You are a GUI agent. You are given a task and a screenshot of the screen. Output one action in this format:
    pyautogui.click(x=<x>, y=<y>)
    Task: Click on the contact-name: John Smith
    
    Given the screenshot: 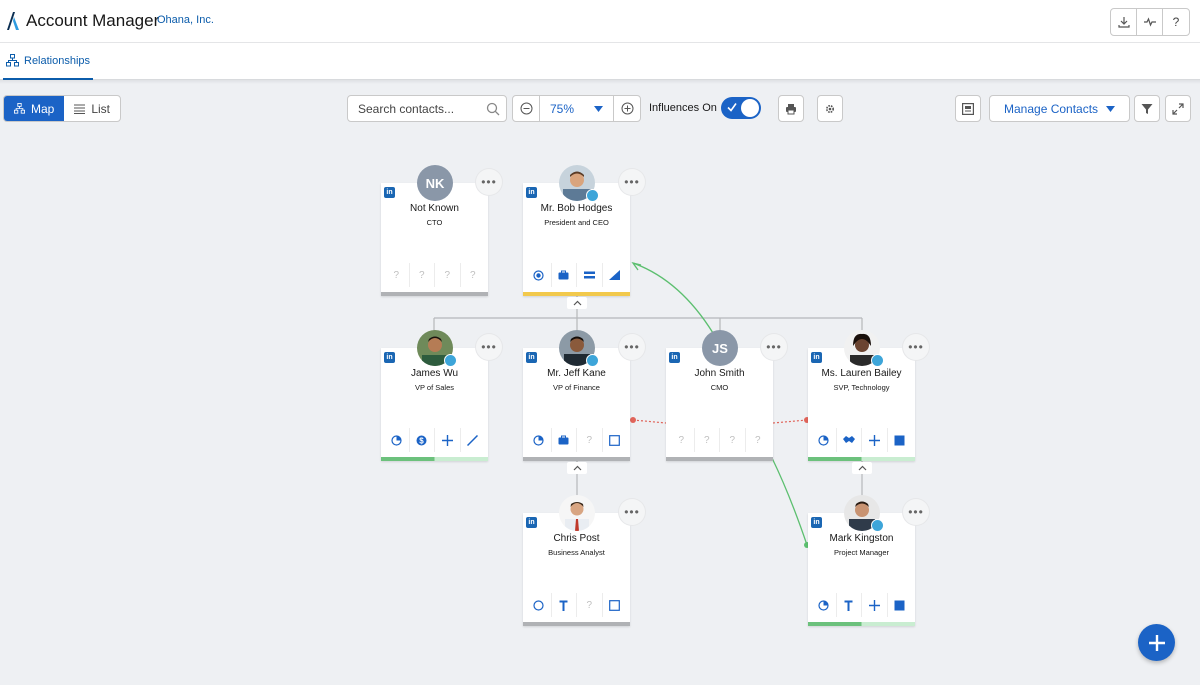 What is the action you would take?
    pyautogui.click(x=719, y=373)
    